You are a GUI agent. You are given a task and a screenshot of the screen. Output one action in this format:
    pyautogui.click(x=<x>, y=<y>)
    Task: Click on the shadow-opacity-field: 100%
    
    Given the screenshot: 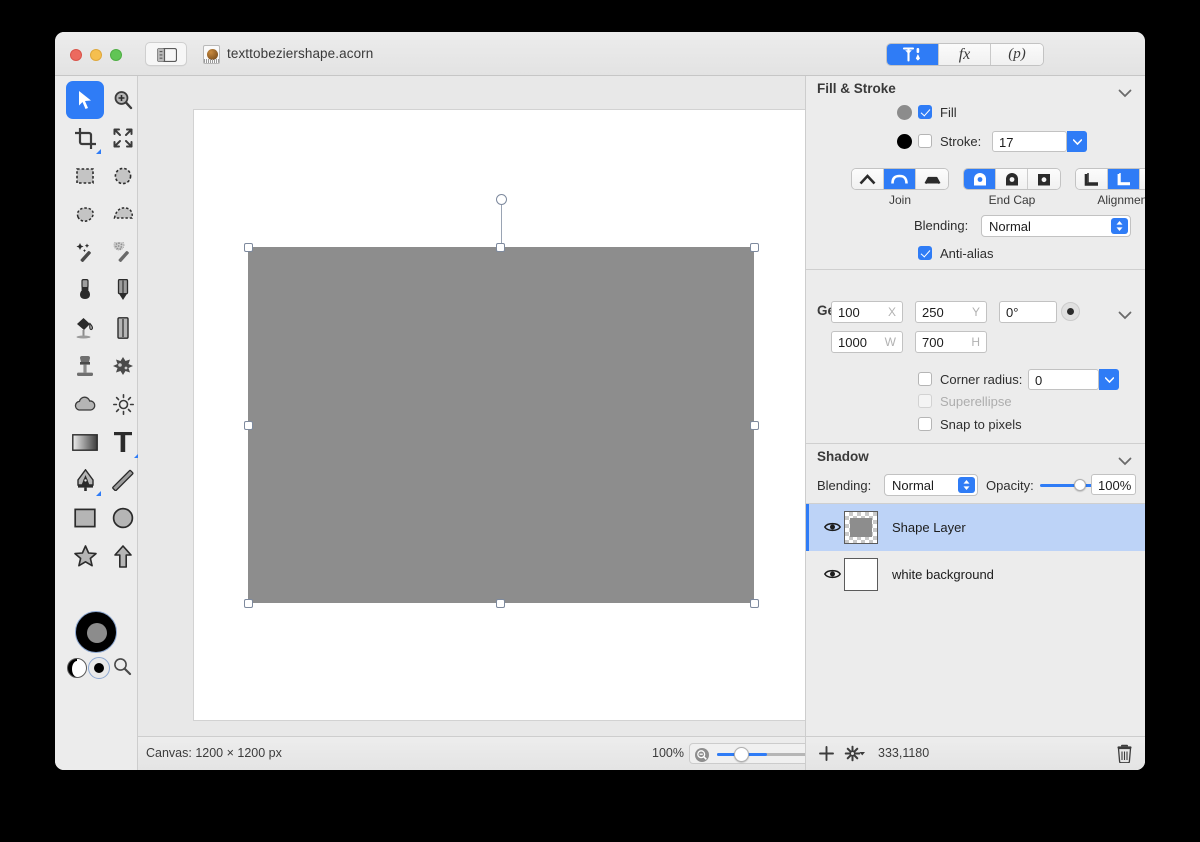 What is the action you would take?
    pyautogui.click(x=1113, y=484)
    